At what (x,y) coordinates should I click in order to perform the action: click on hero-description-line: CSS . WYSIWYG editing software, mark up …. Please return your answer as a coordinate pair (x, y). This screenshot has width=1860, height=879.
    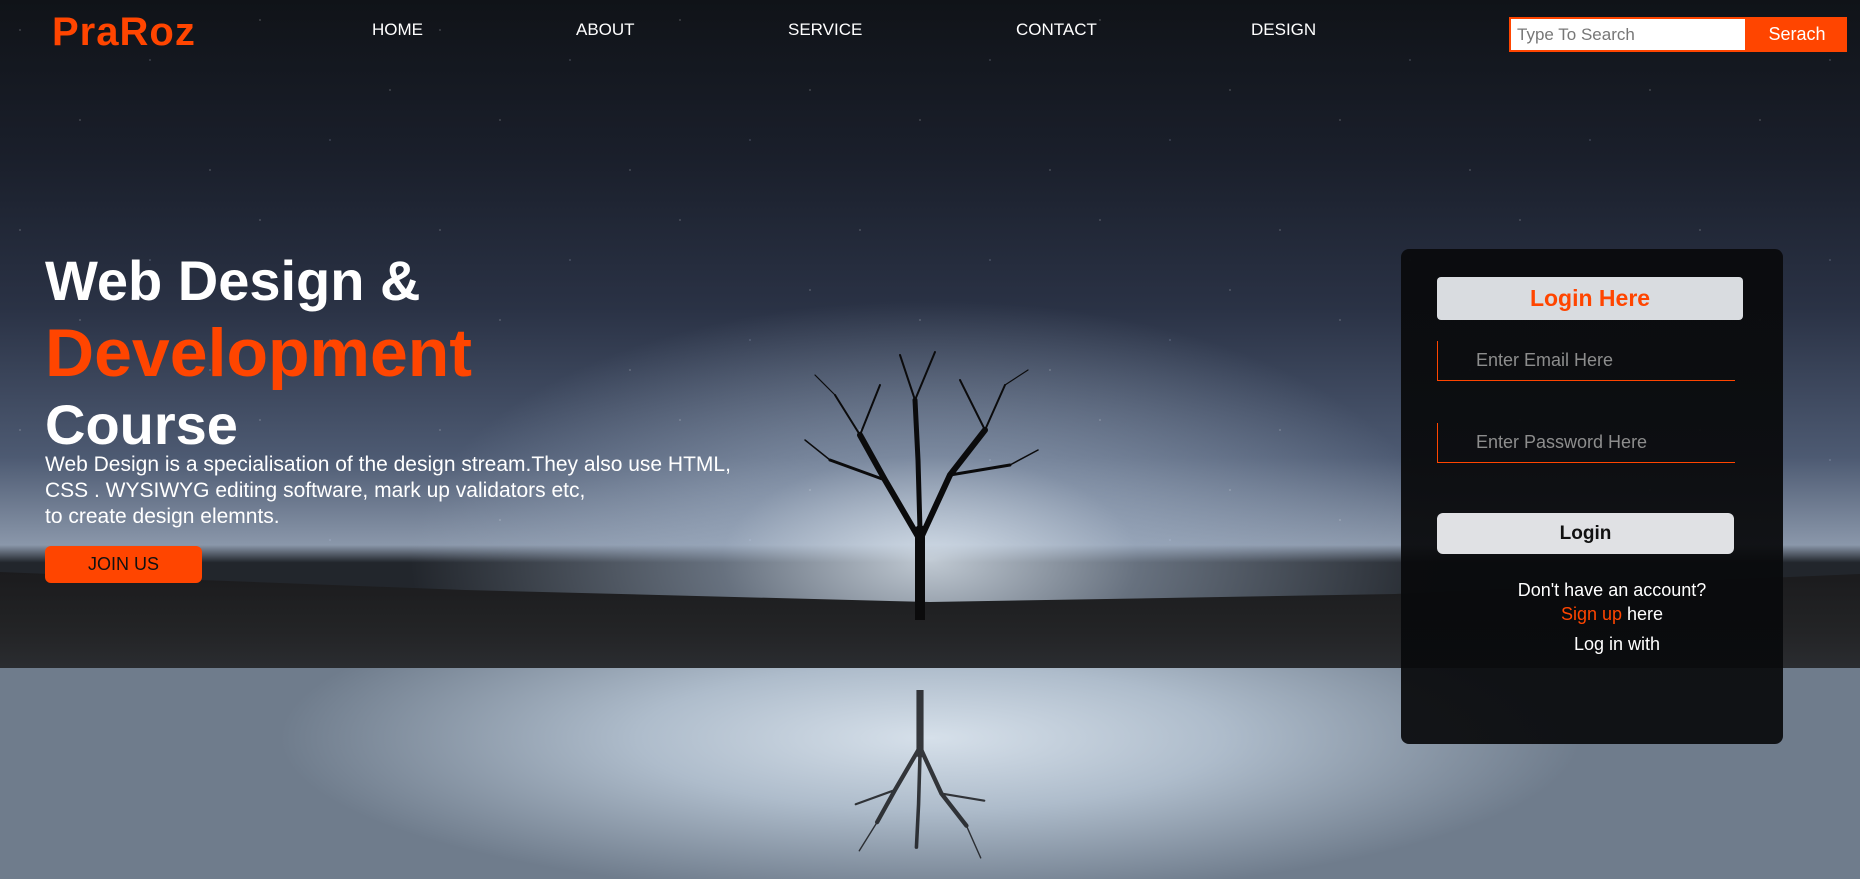
    Looking at the image, I should click on (315, 490).